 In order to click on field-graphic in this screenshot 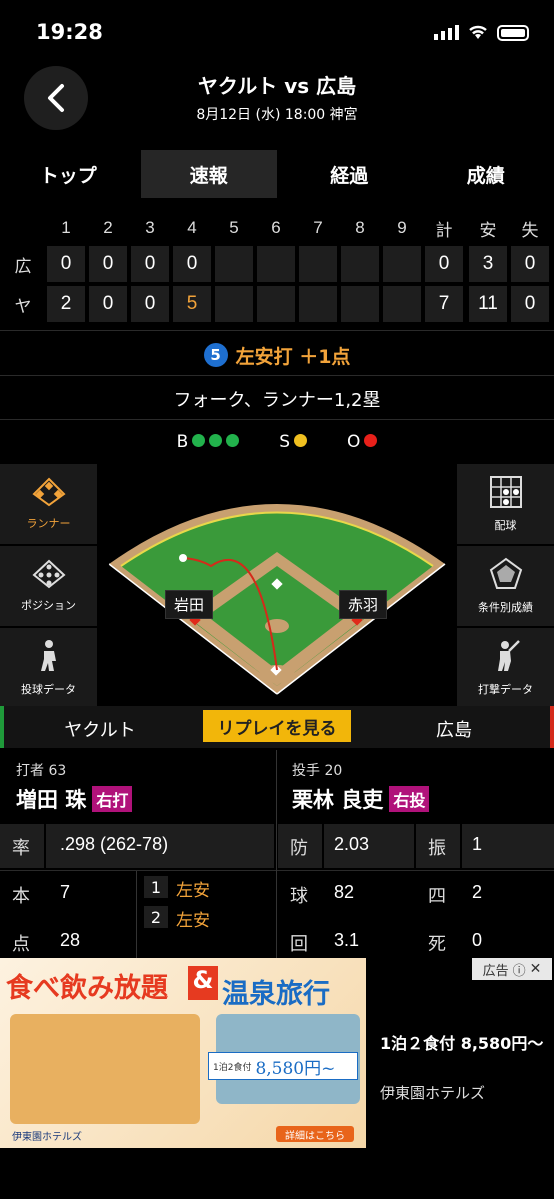, I will do `click(272, 602)`.